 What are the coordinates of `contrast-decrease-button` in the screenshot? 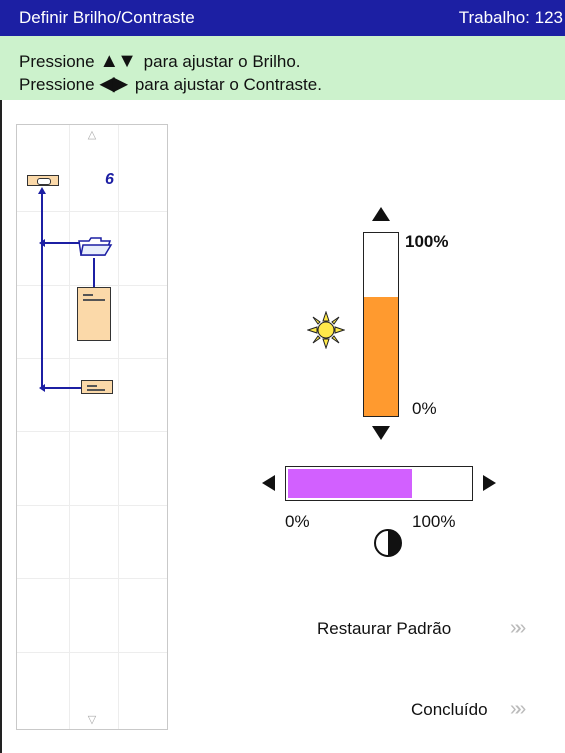 It's located at (268, 483).